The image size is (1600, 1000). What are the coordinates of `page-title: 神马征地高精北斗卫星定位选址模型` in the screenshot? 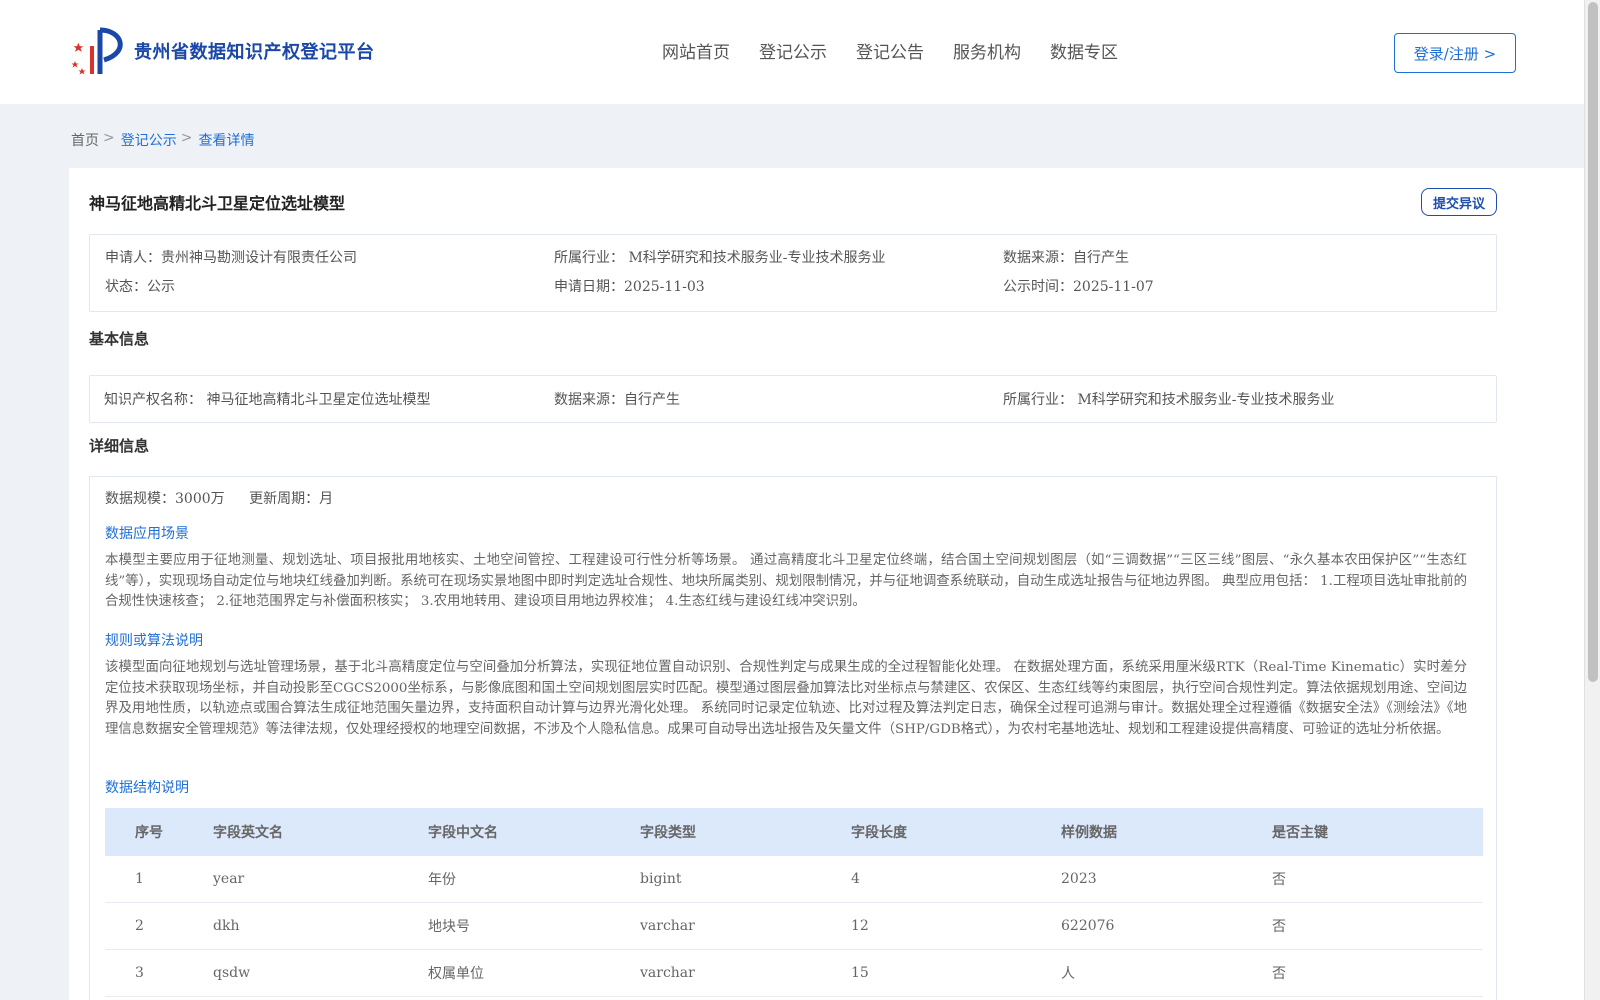 It's located at (217, 203).